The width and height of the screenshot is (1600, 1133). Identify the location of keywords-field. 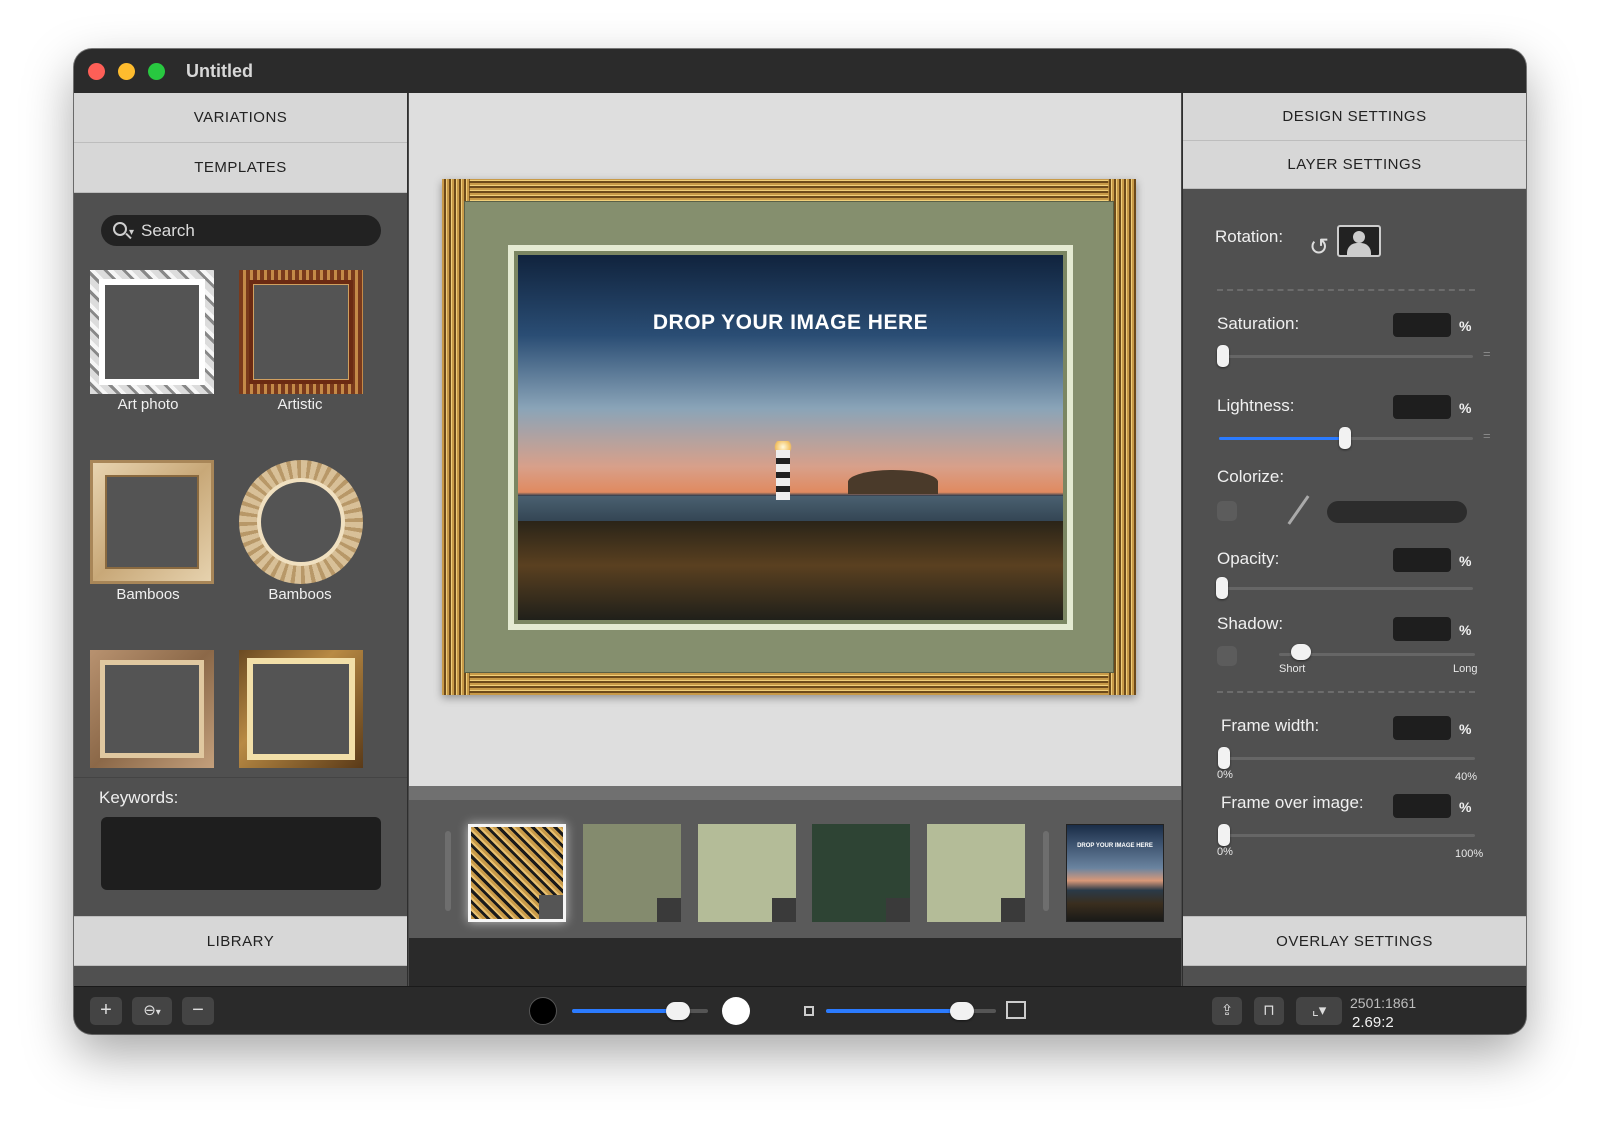
(241, 853).